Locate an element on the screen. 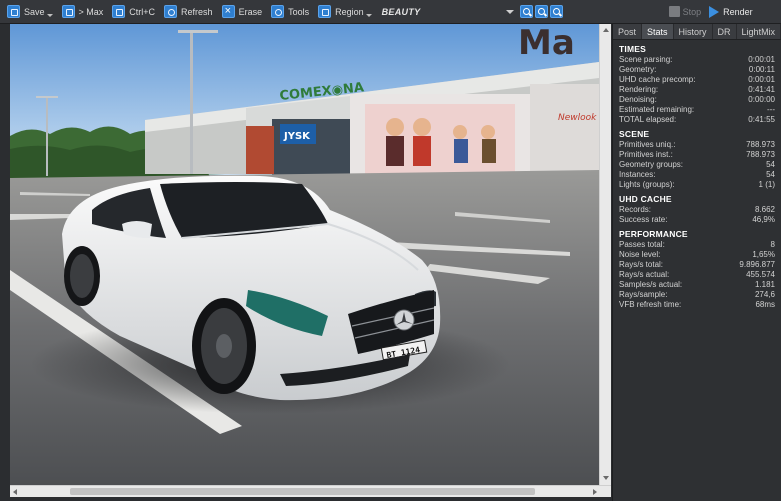 The image size is (781, 501). section-title: TIMES is located at coordinates (632, 49).